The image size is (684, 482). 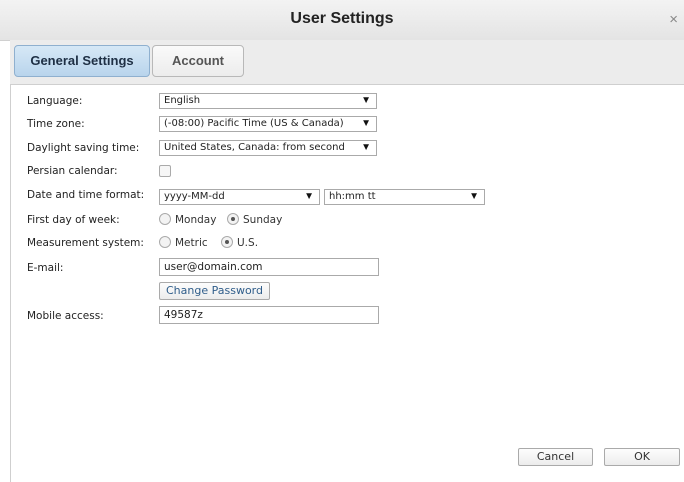 What do you see at coordinates (86, 195) in the screenshot?
I see `datetime-format-label: Date and time format:` at bounding box center [86, 195].